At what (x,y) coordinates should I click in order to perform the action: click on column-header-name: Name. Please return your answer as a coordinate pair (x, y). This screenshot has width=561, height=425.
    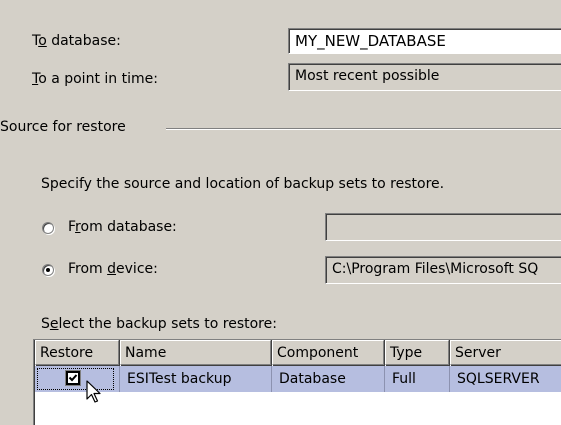
    Looking at the image, I should click on (195, 352).